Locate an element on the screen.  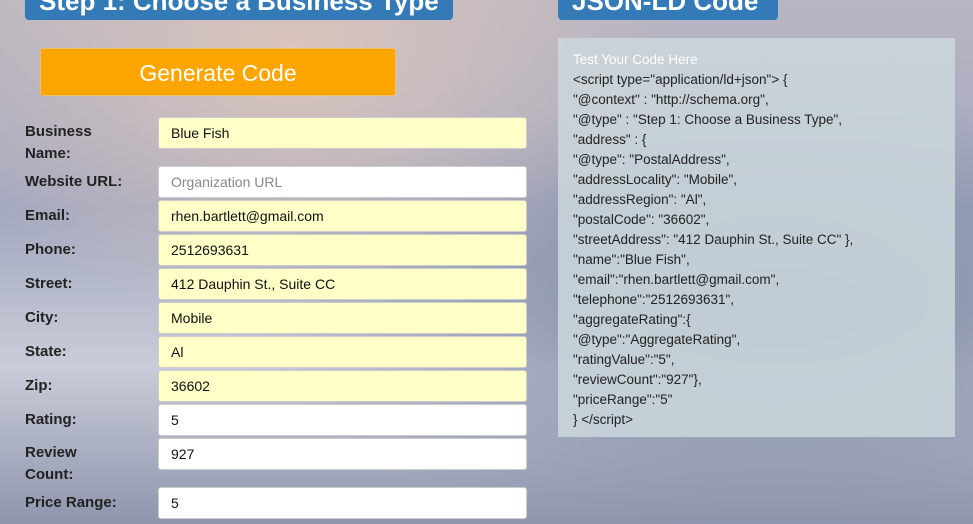
step-1-header: Step 1: Choose a Business Type is located at coordinates (239, 10).